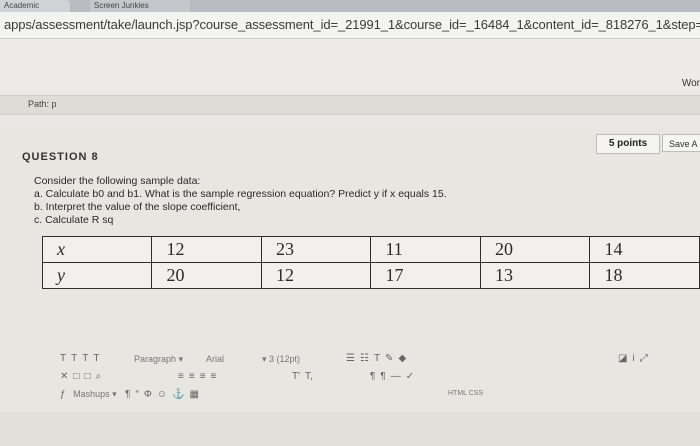  What do you see at coordinates (281, 359) in the screenshot?
I see `font-size-select: ▾ 3 (12pt)` at bounding box center [281, 359].